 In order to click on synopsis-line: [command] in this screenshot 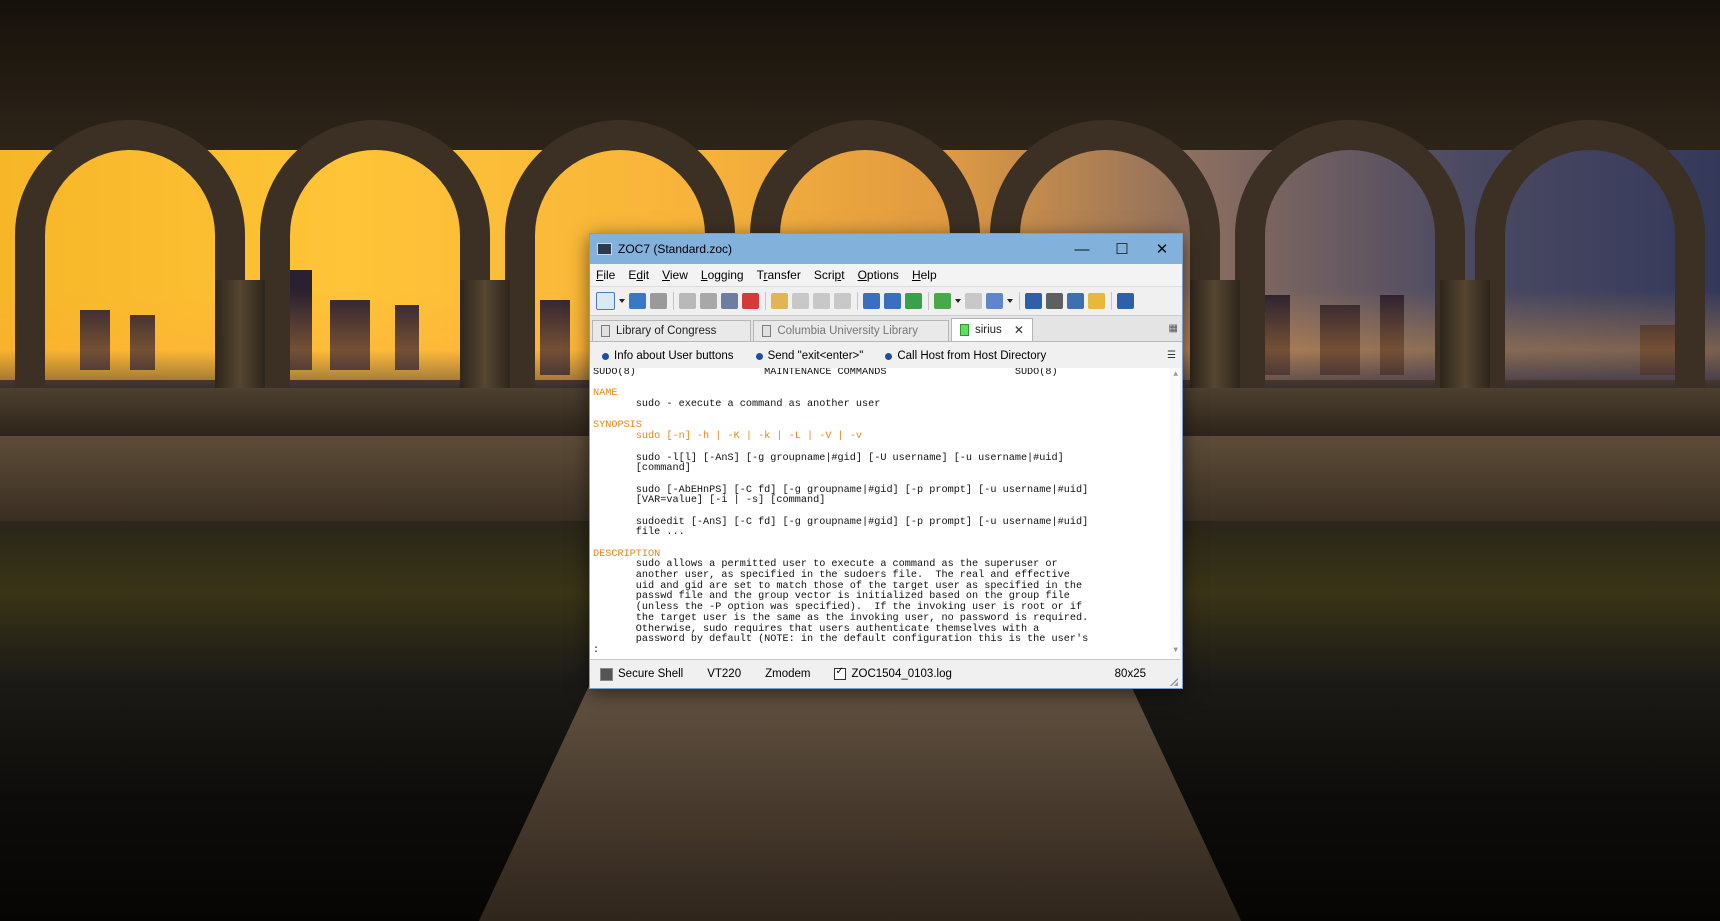, I will do `click(642, 469)`.